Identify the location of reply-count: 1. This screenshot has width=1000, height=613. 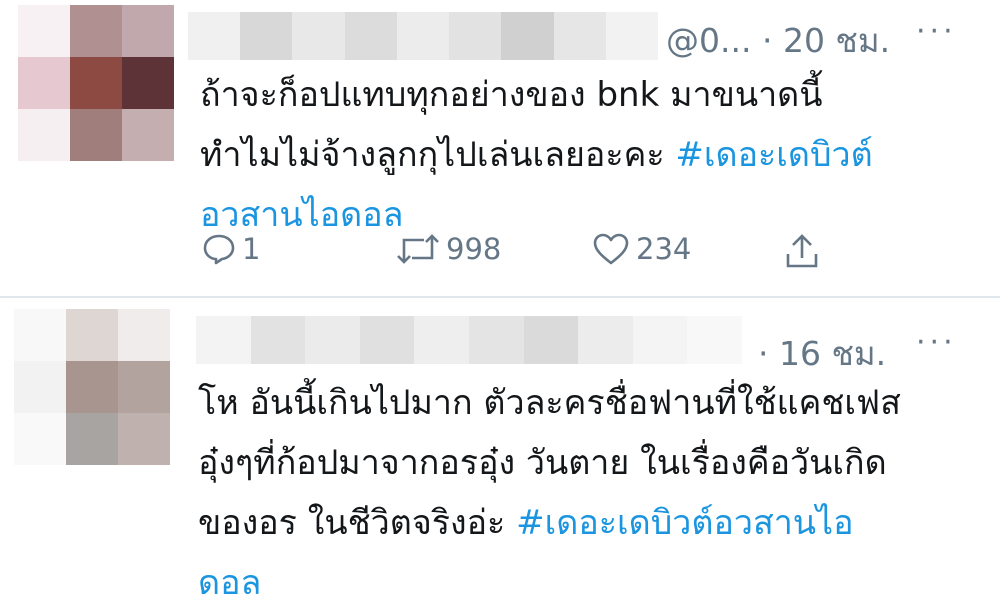
(251, 249).